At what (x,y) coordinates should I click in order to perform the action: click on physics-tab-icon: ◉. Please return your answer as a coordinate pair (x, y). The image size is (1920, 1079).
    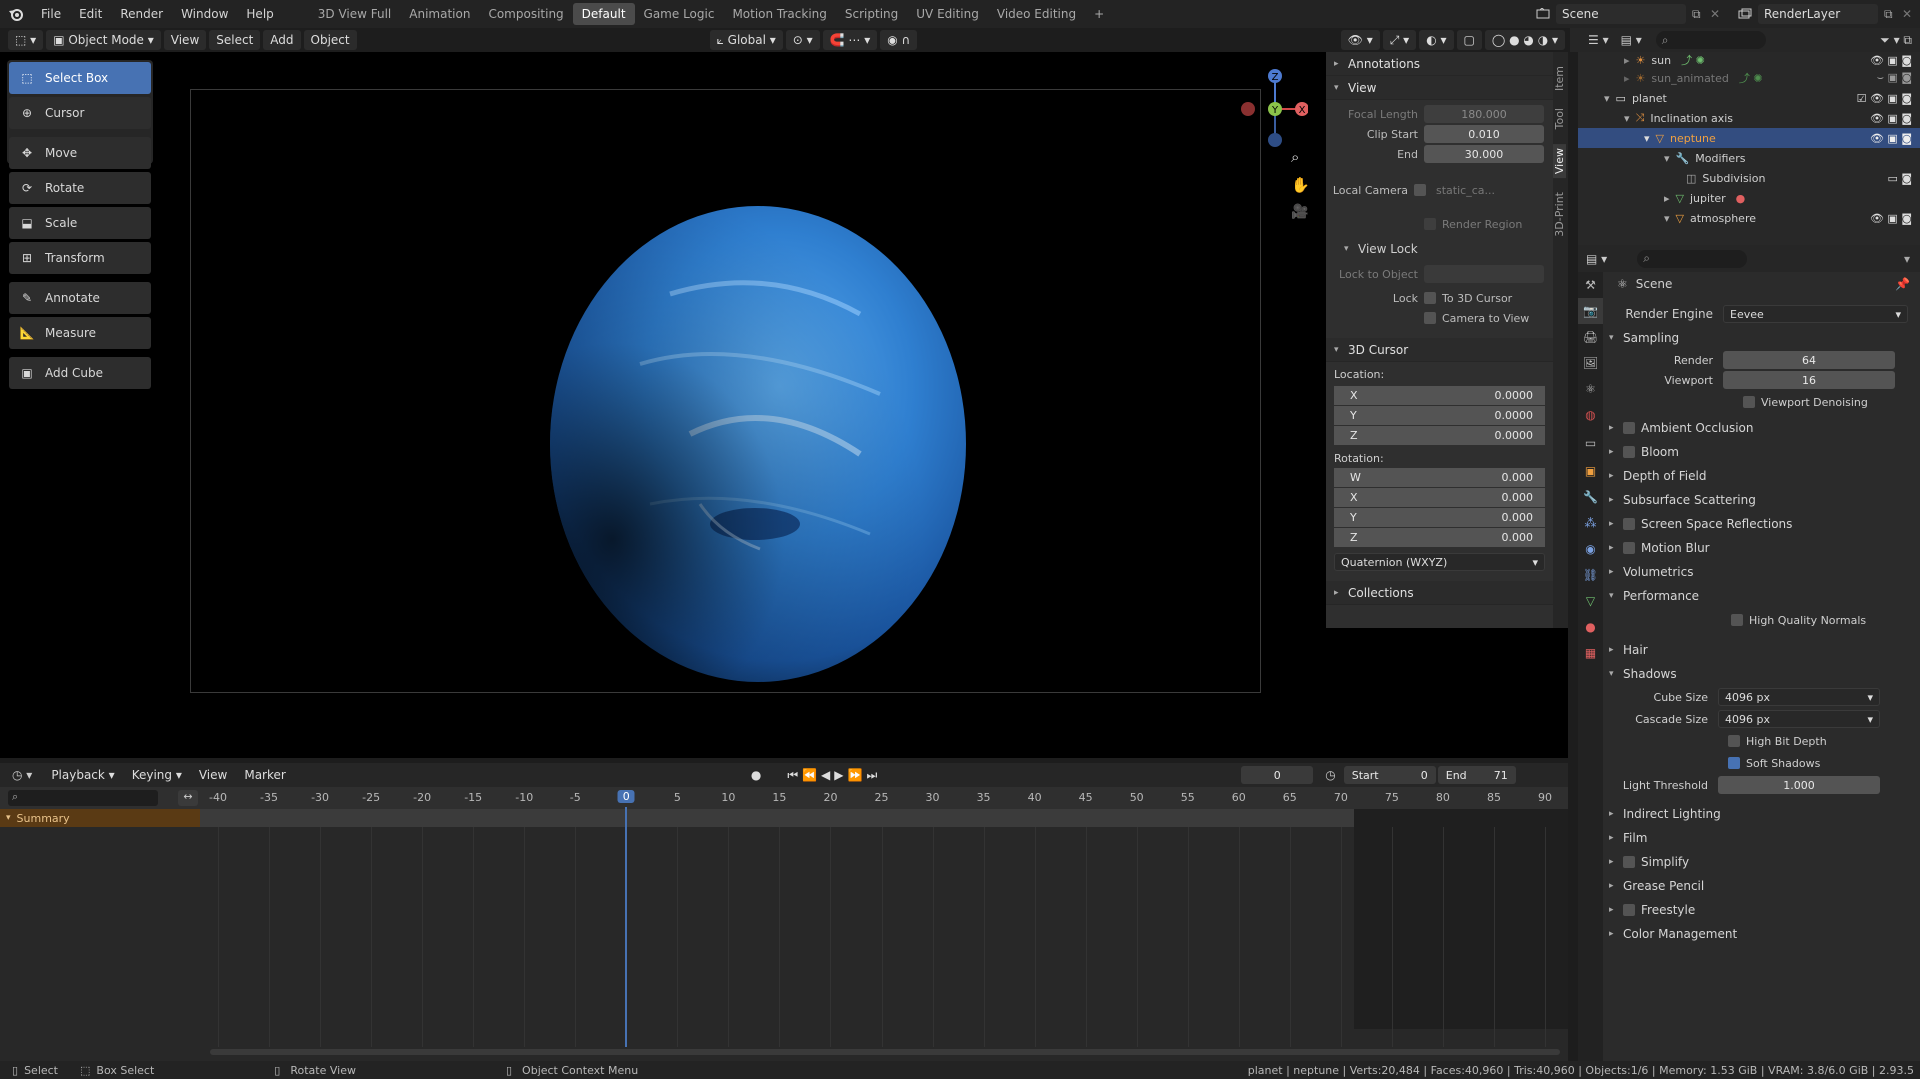
    Looking at the image, I should click on (1590, 549).